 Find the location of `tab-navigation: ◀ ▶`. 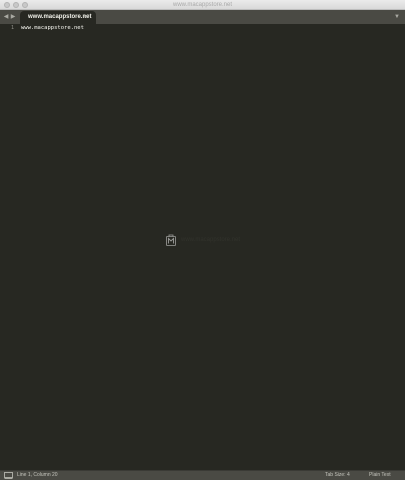

tab-navigation: ◀ ▶ is located at coordinates (9, 17).